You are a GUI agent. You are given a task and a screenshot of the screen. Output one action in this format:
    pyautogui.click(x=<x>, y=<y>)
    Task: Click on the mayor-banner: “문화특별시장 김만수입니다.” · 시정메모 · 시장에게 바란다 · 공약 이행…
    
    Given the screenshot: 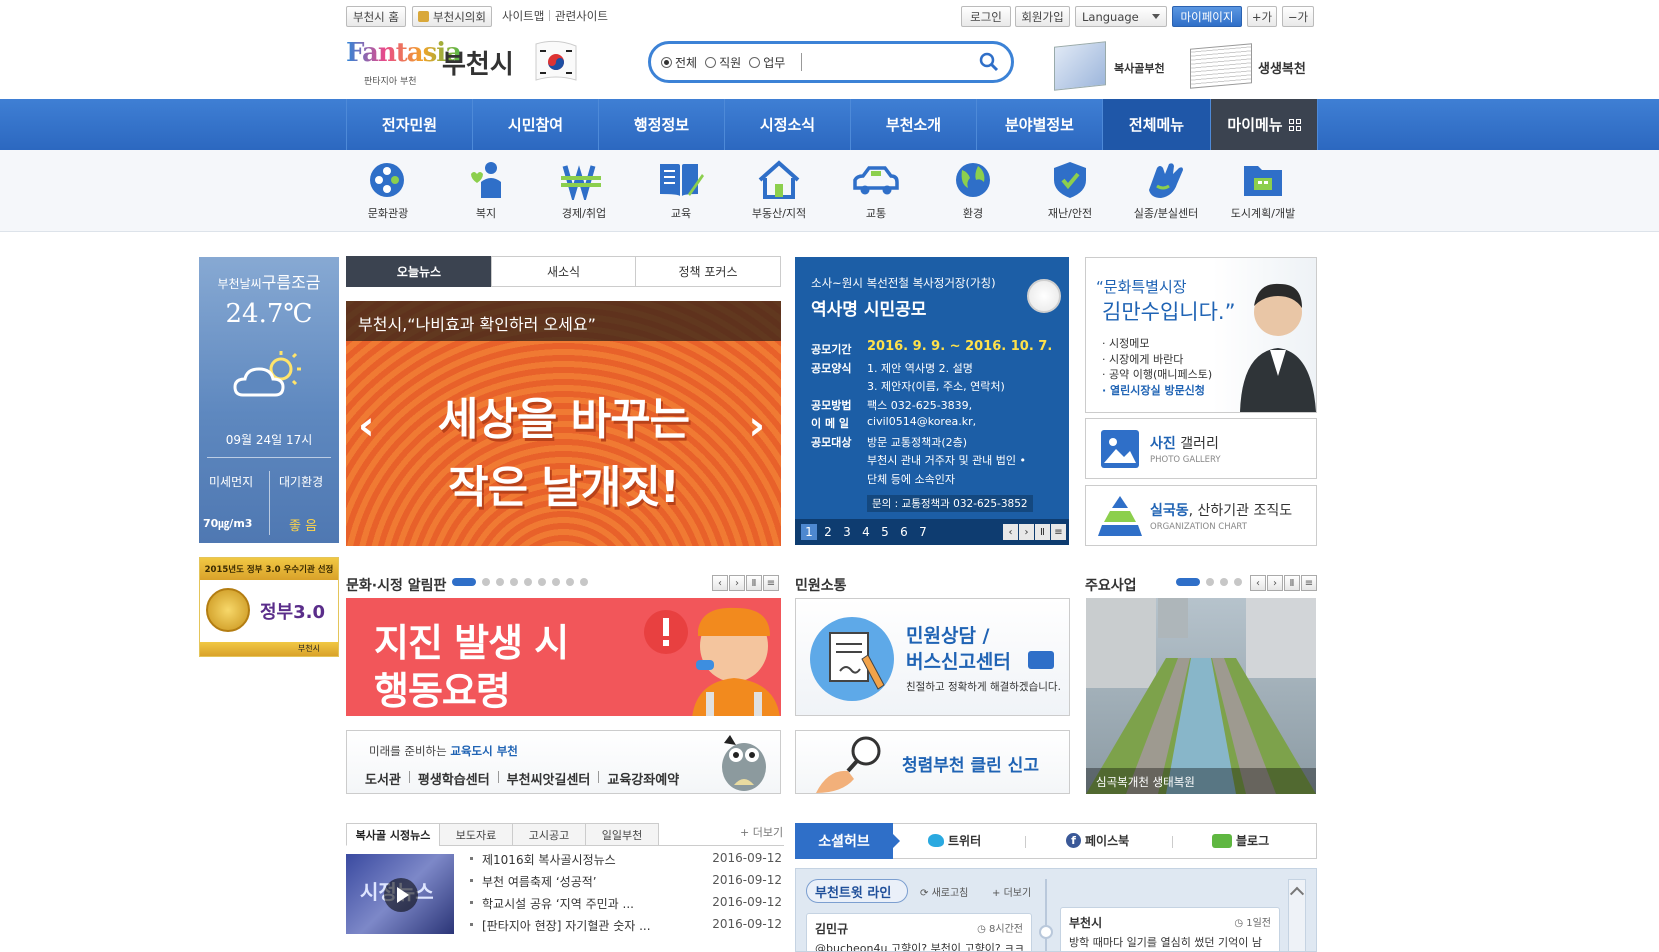 What is the action you would take?
    pyautogui.click(x=1201, y=335)
    